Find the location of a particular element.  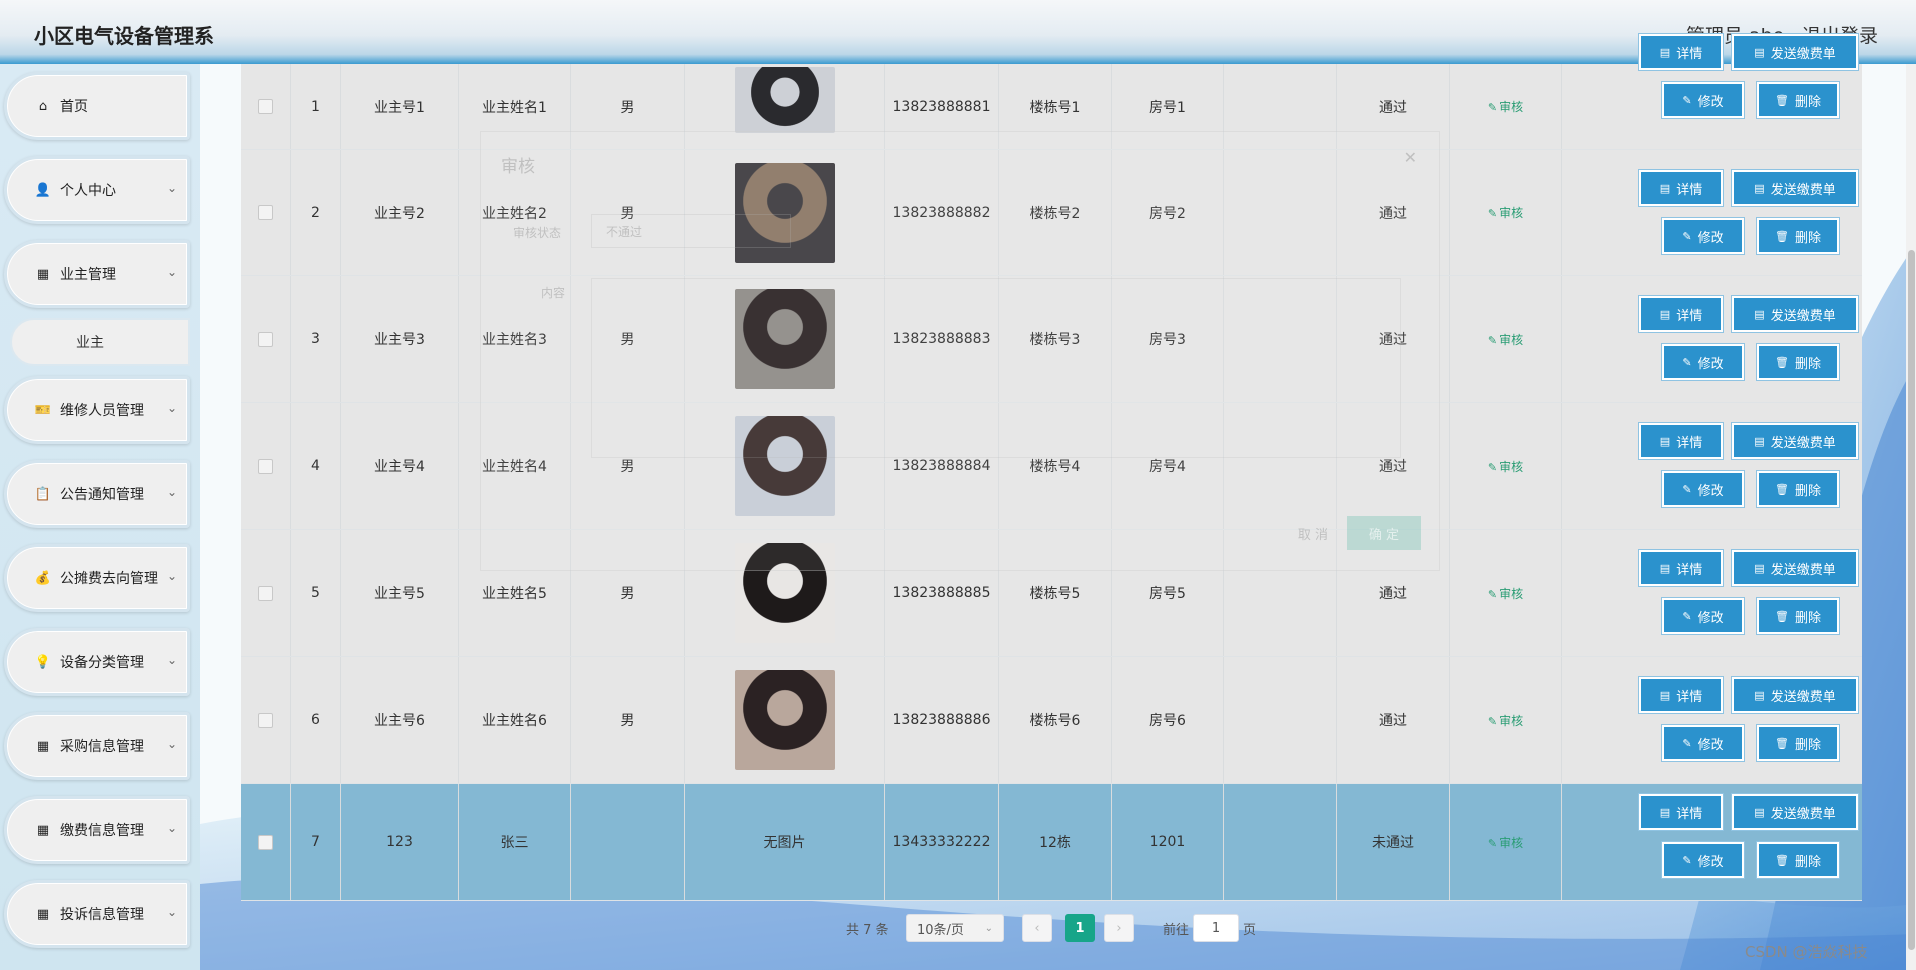

send-bill-button-label: 发送缴费单 is located at coordinates (1803, 443).